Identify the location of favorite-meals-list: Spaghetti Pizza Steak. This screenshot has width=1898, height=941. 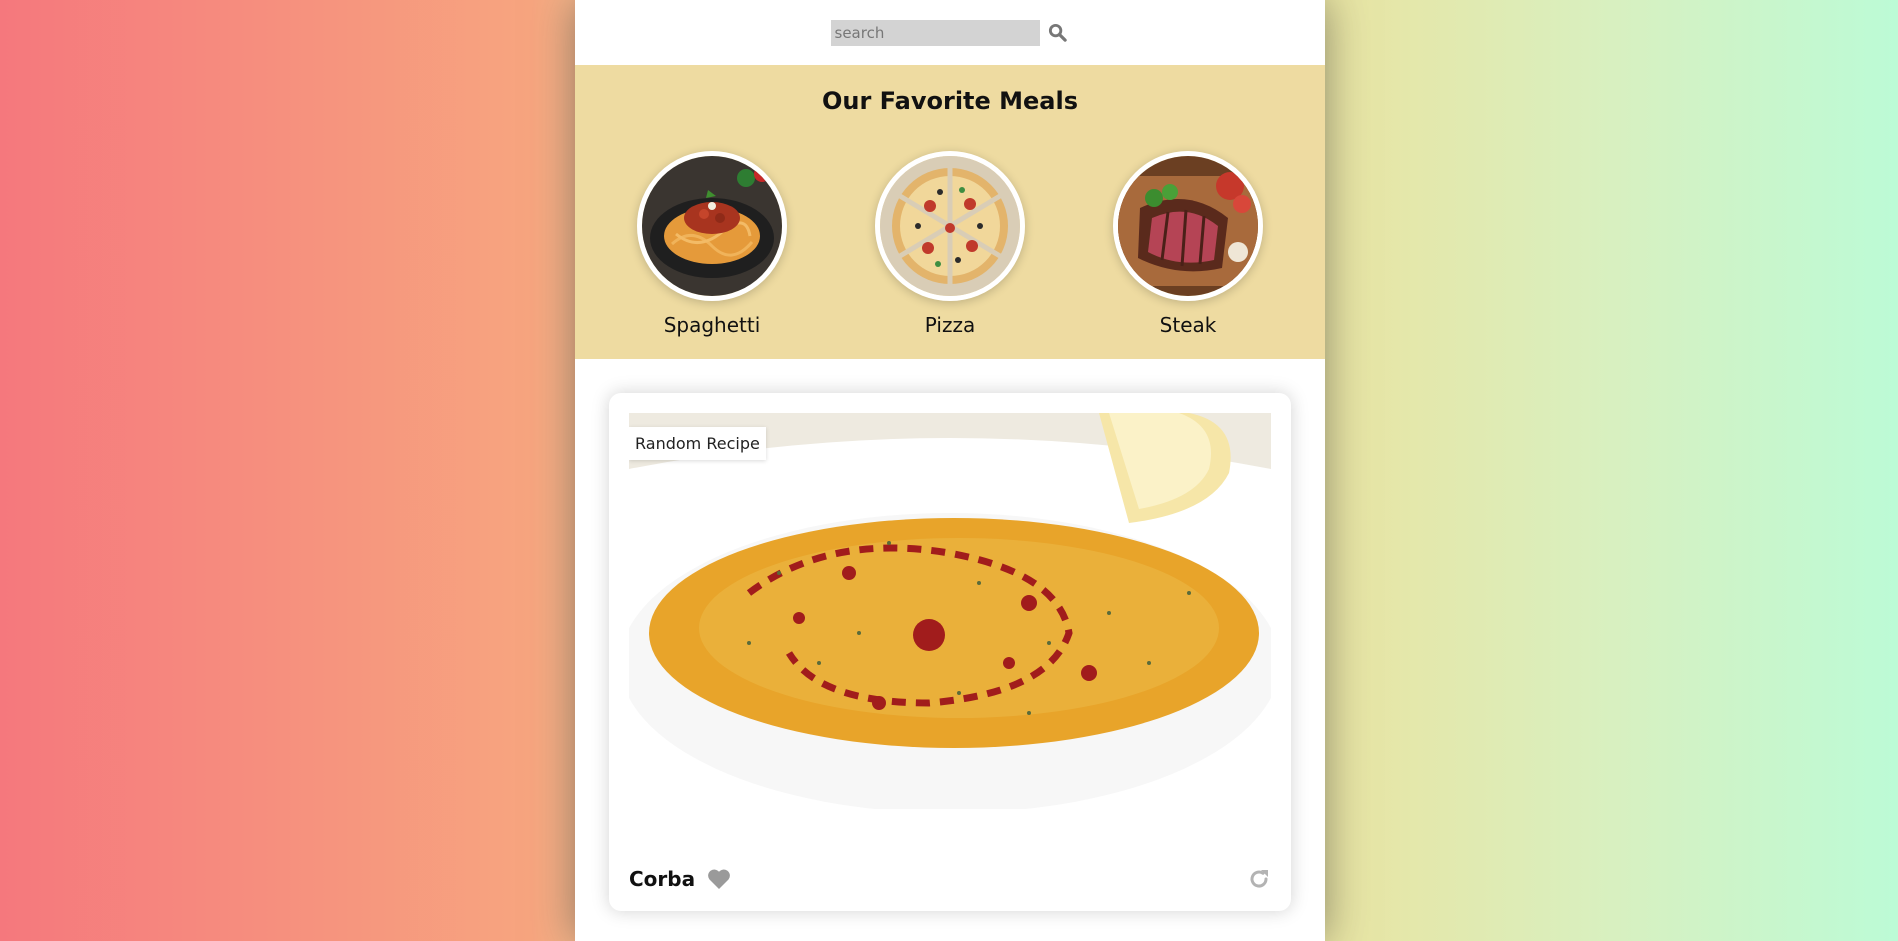
(950, 244).